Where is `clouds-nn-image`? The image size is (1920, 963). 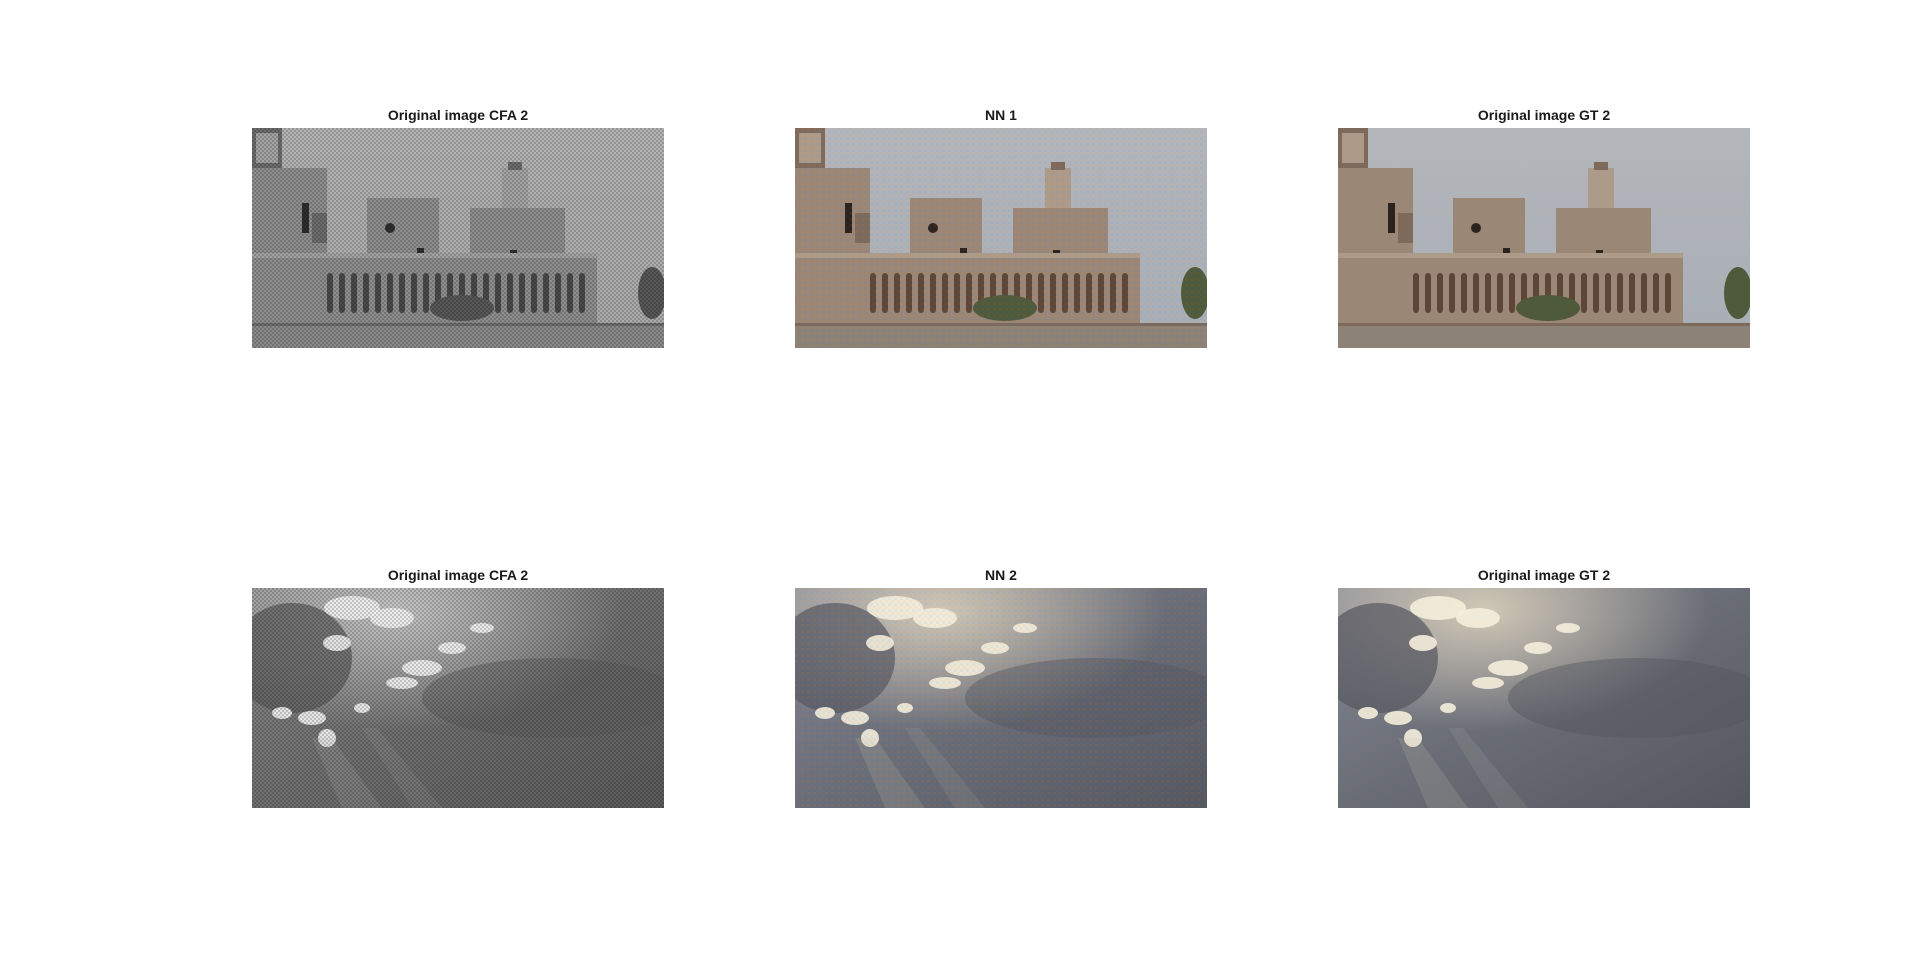 clouds-nn-image is located at coordinates (1001, 698).